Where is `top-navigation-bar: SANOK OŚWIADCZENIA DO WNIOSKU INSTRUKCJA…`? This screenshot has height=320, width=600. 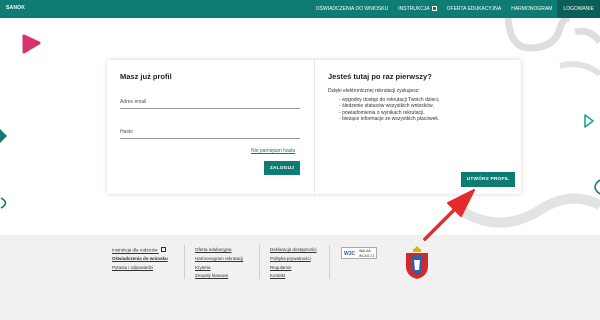 top-navigation-bar: SANOK OŚWIADCZENIA DO WNIOSKU INSTRUKCJA… is located at coordinates (300, 9).